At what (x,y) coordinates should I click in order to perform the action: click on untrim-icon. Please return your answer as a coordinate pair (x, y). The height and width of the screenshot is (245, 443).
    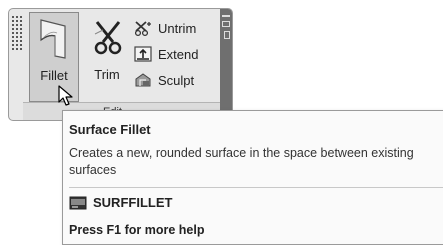
    Looking at the image, I should click on (142, 29).